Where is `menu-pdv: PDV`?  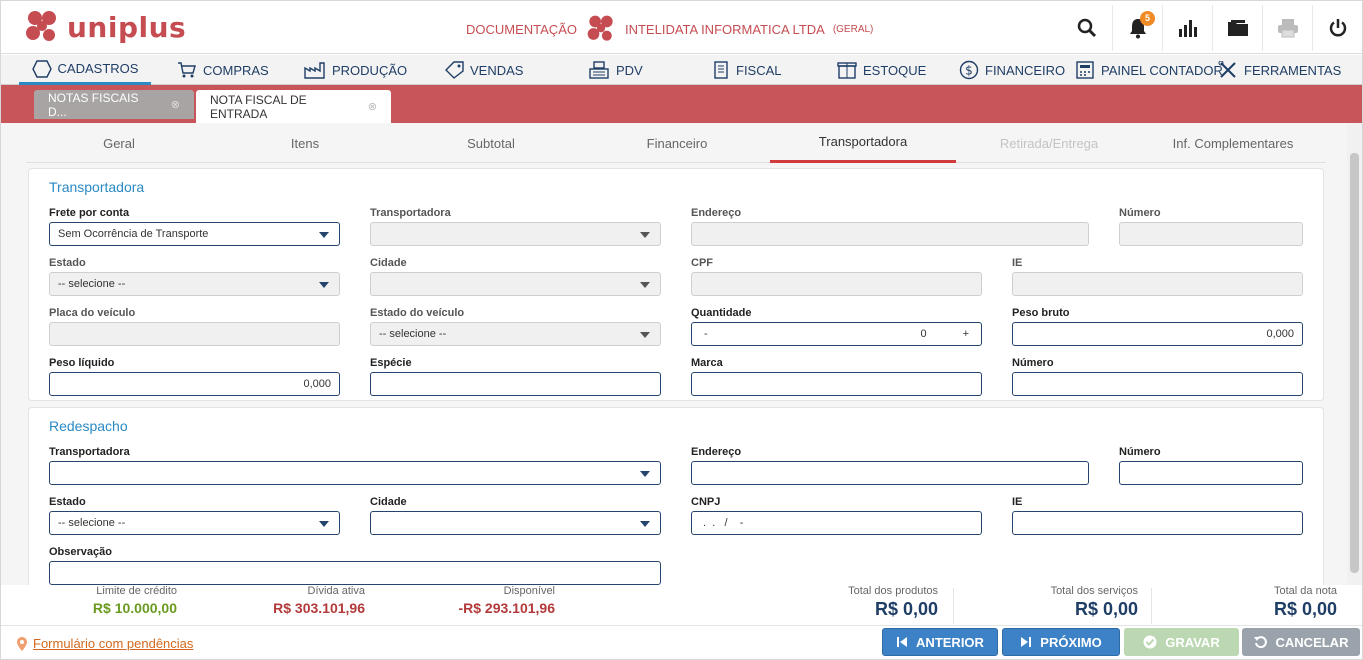
menu-pdv: PDV is located at coordinates (615, 70).